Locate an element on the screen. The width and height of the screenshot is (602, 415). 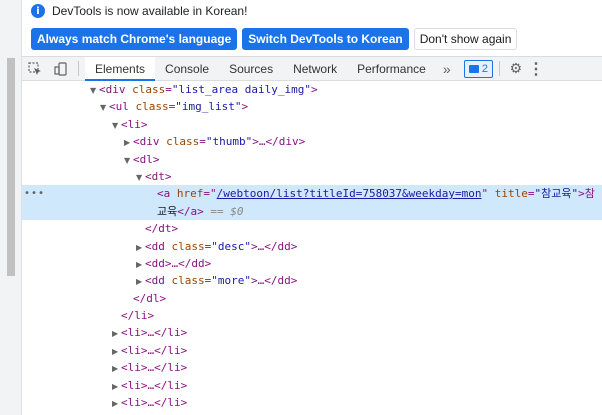
page-scrollbar is located at coordinates (11, 207).